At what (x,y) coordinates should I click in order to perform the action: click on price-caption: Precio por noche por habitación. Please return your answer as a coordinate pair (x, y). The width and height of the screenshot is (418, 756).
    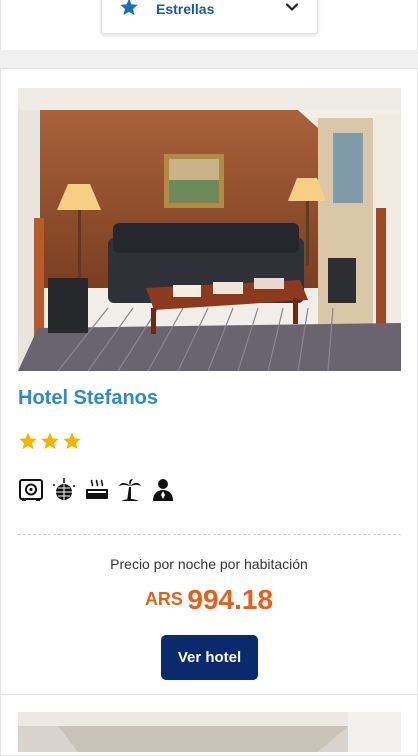
    Looking at the image, I should click on (209, 564).